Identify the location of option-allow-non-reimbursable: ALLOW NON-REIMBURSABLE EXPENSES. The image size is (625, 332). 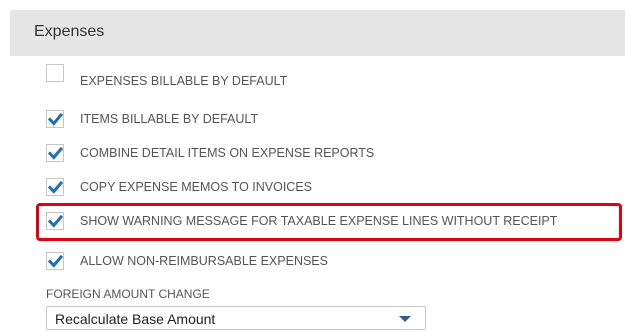
(333, 262).